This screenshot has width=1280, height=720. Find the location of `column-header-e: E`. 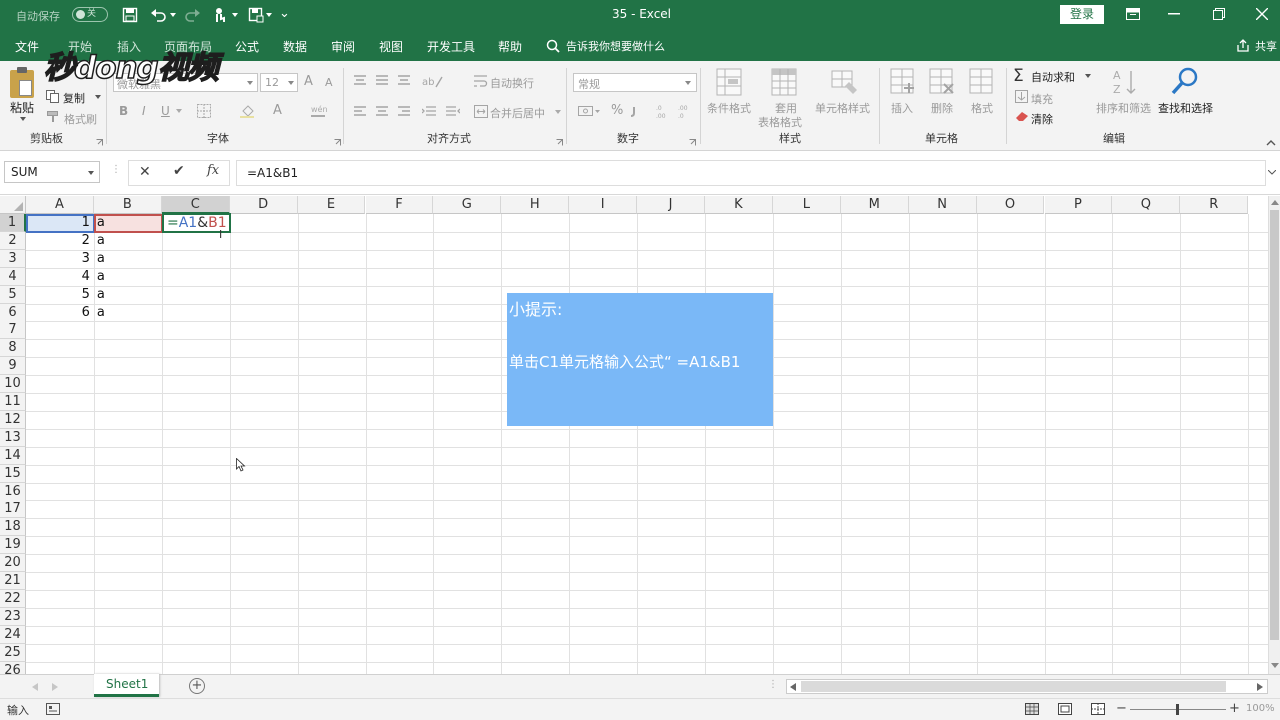

column-header-e: E is located at coordinates (331, 205).